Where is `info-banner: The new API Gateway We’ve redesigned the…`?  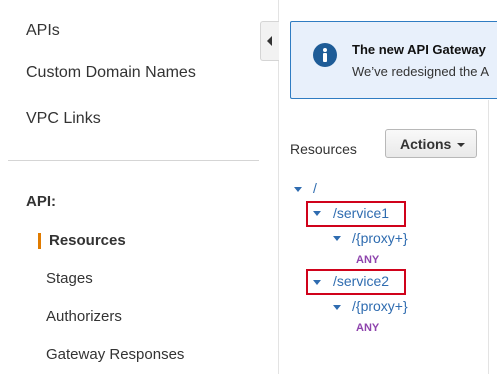 info-banner: The new API Gateway We’ve redesigned the… is located at coordinates (393, 60).